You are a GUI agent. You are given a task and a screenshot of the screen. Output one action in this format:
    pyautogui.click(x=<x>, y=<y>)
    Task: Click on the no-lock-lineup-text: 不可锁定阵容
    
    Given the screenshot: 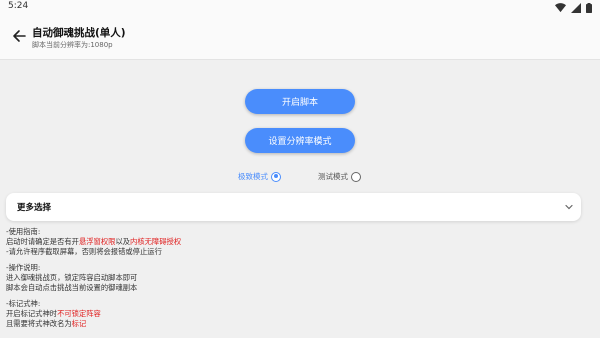 What is the action you would take?
    pyautogui.click(x=79, y=313)
    